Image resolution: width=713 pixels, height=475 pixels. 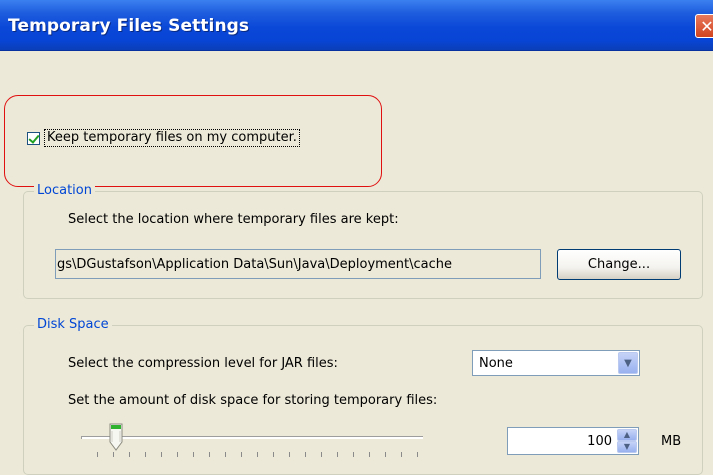 I want to click on window-title: Temporary Files Settings, so click(x=129, y=26).